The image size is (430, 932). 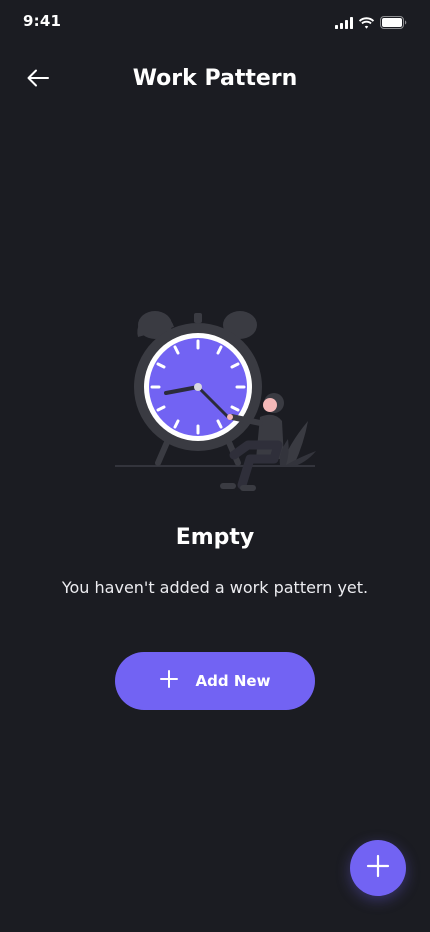 What do you see at coordinates (215, 402) in the screenshot?
I see `empty-state-illustration` at bounding box center [215, 402].